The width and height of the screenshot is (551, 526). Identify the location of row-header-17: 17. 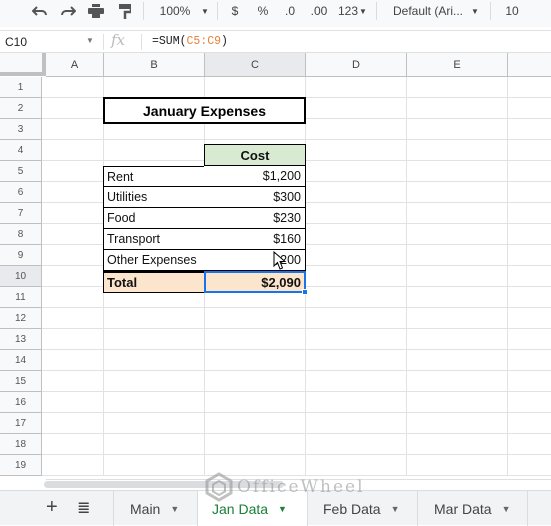
(21, 423).